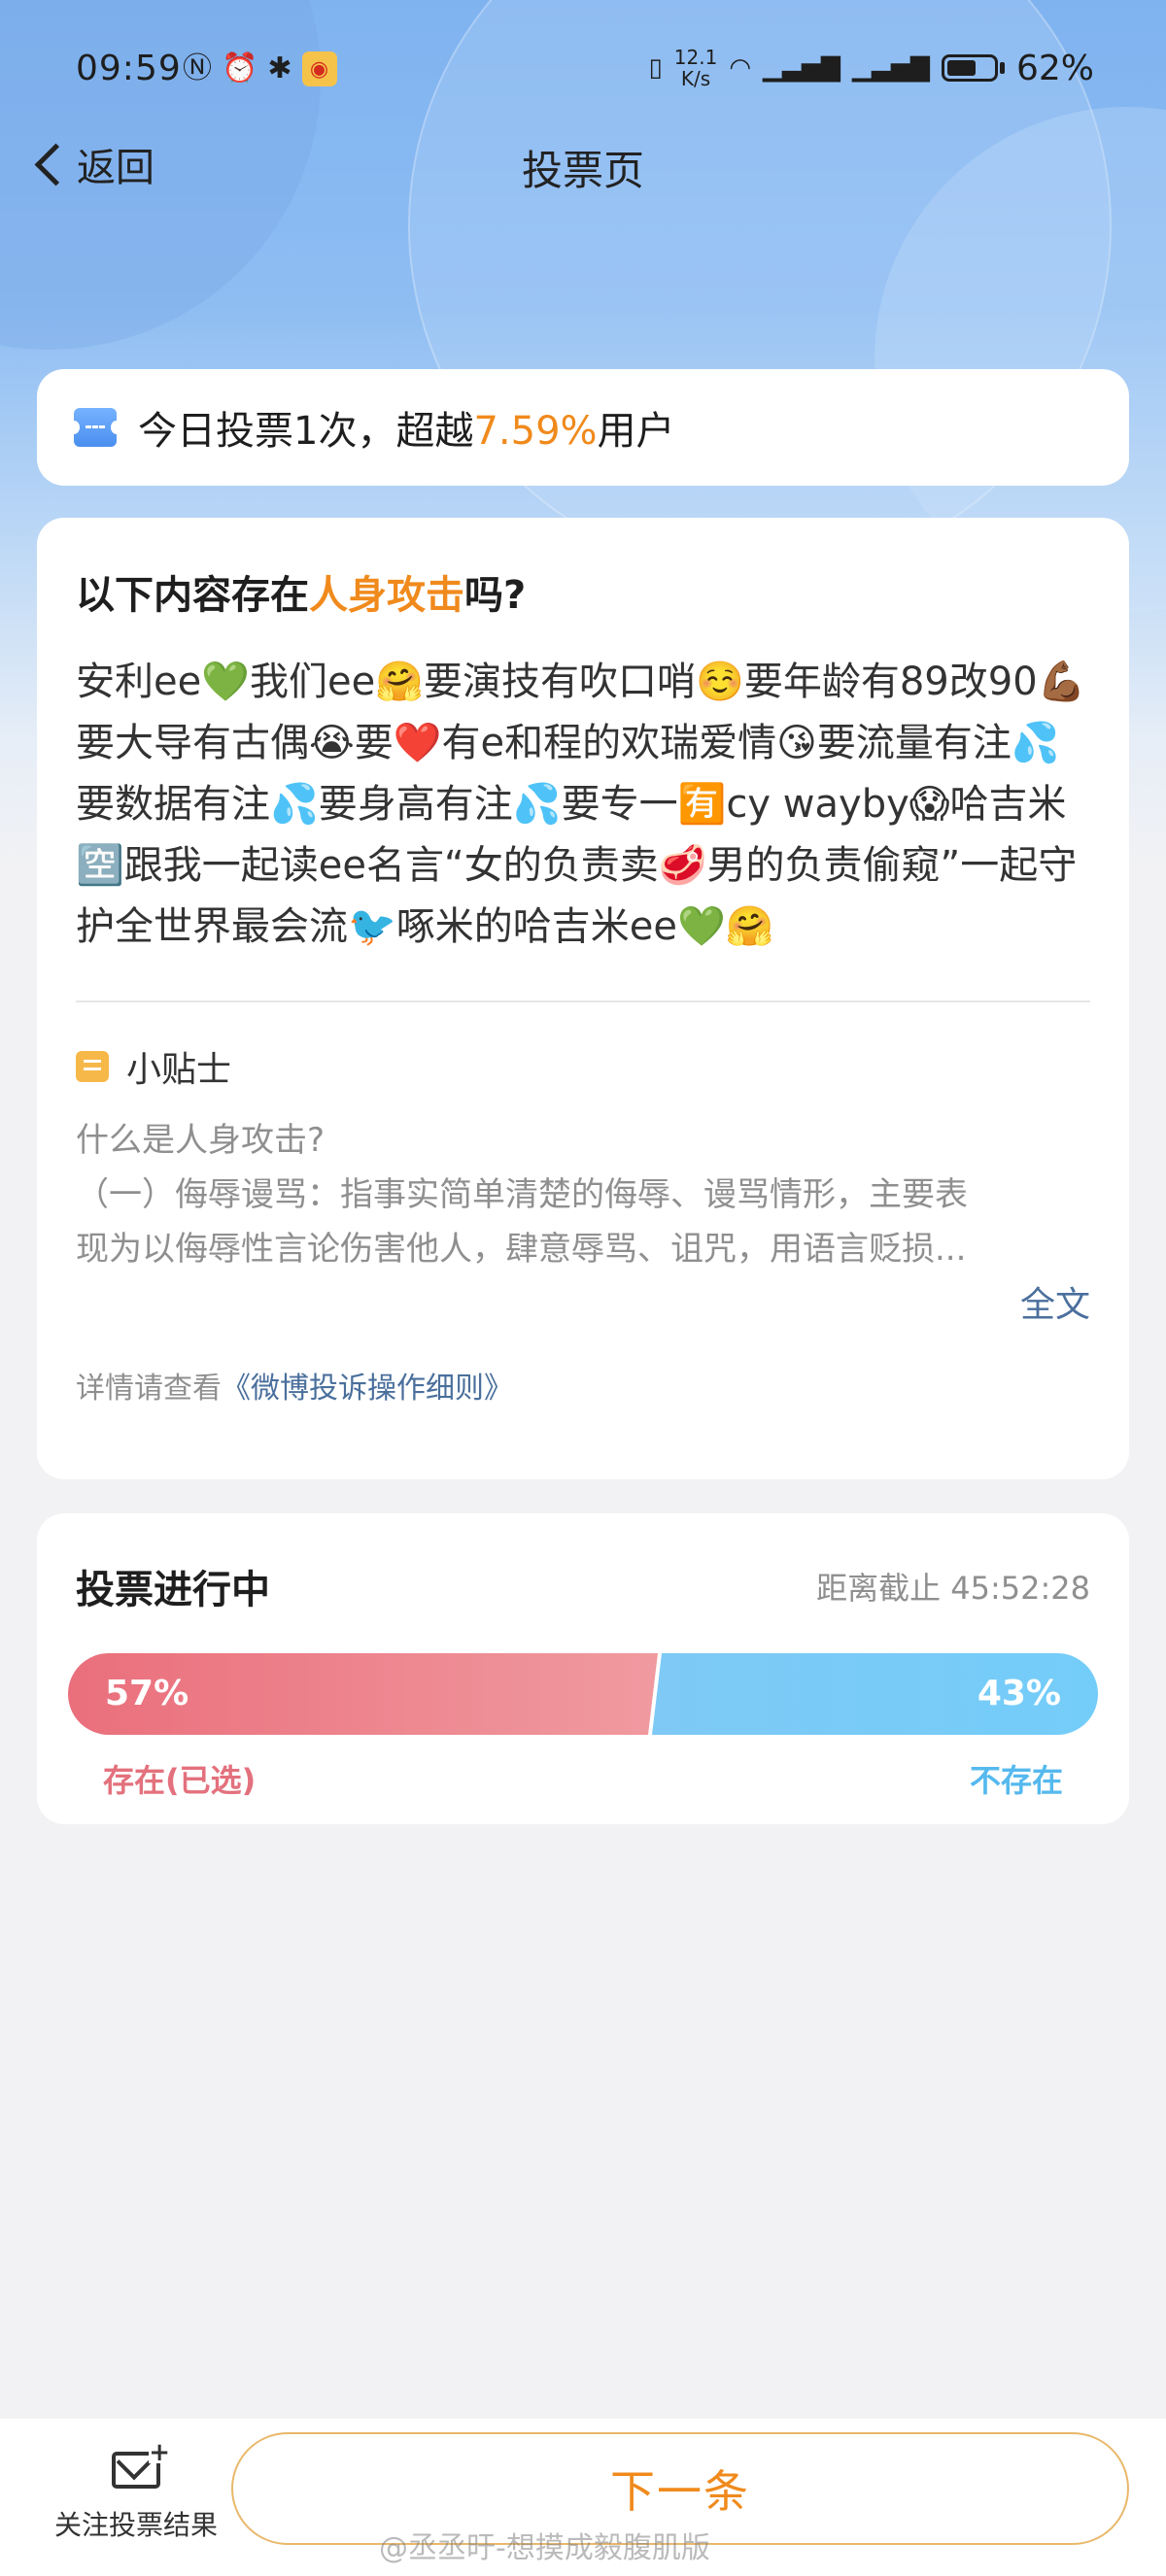 The width and height of the screenshot is (1166, 2576). What do you see at coordinates (1055, 1305) in the screenshot?
I see `full-text-link: 全文` at bounding box center [1055, 1305].